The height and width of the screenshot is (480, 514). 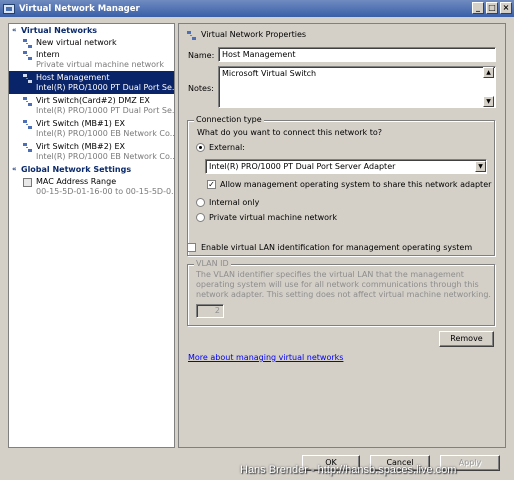 I want to click on maximize-button: □, so click(x=492, y=8).